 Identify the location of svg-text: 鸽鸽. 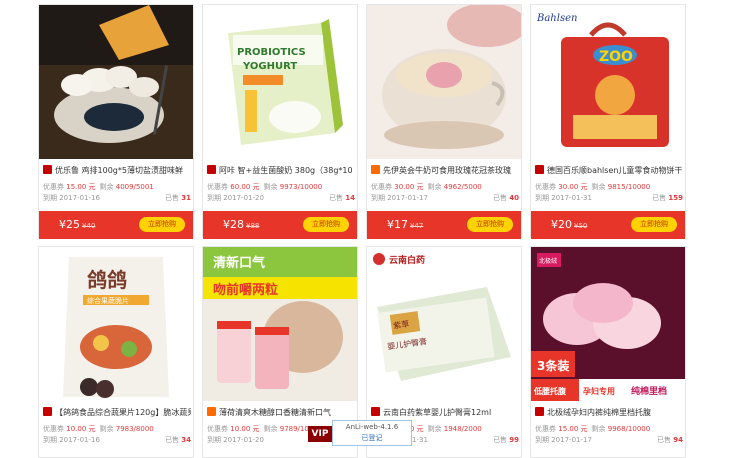
(107, 280).